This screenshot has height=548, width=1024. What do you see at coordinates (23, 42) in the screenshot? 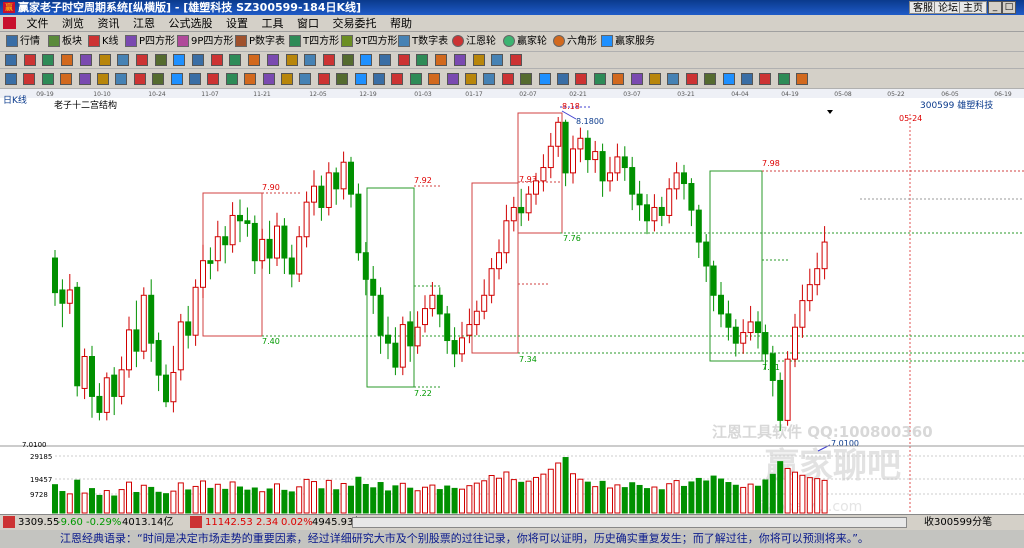
I see `toolbar-quotes: 行情` at bounding box center [23, 42].